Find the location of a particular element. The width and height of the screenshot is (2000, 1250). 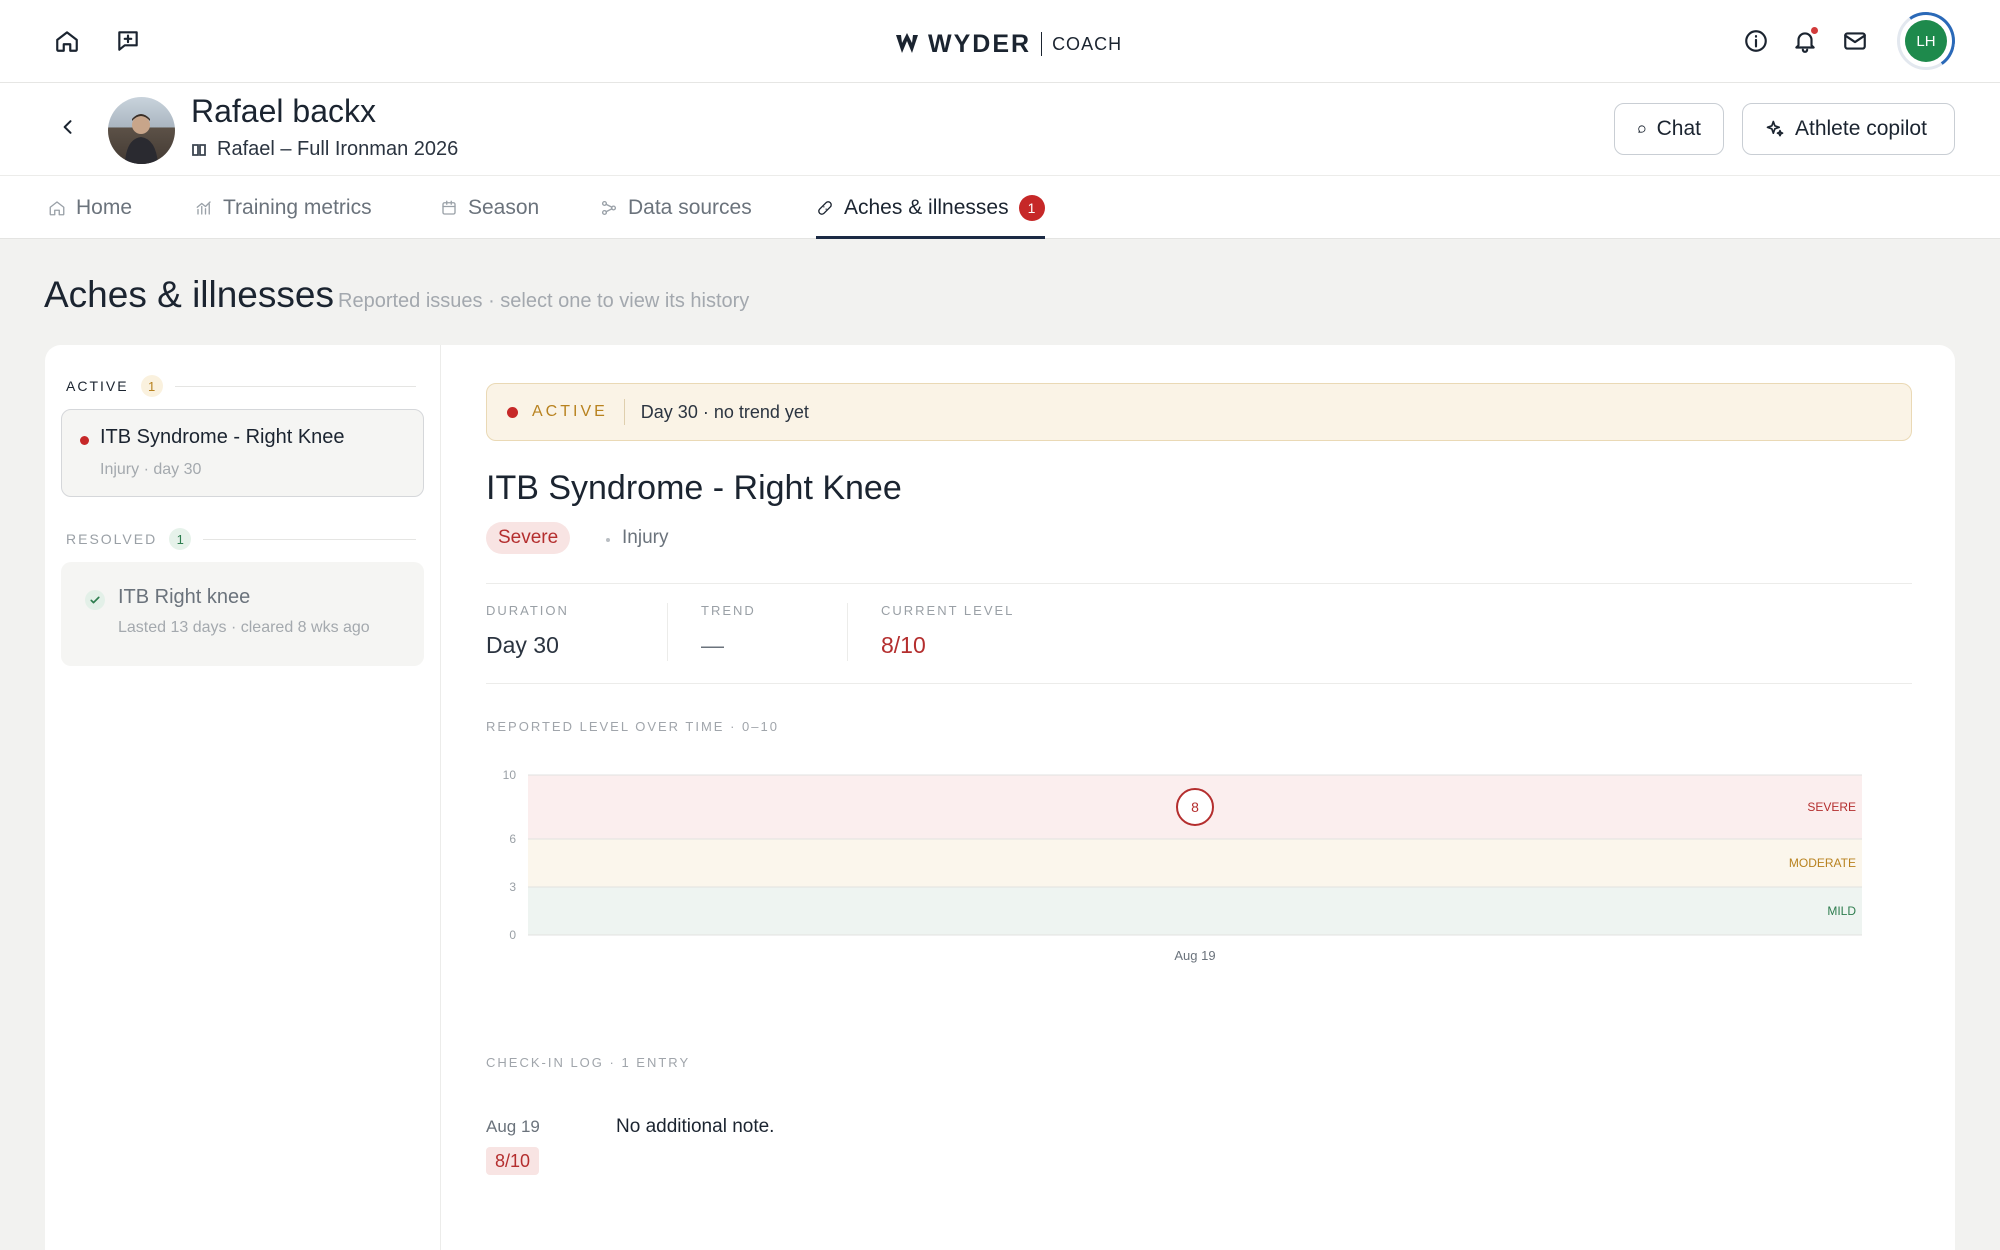

checkmark-glyph is located at coordinates (95, 600).